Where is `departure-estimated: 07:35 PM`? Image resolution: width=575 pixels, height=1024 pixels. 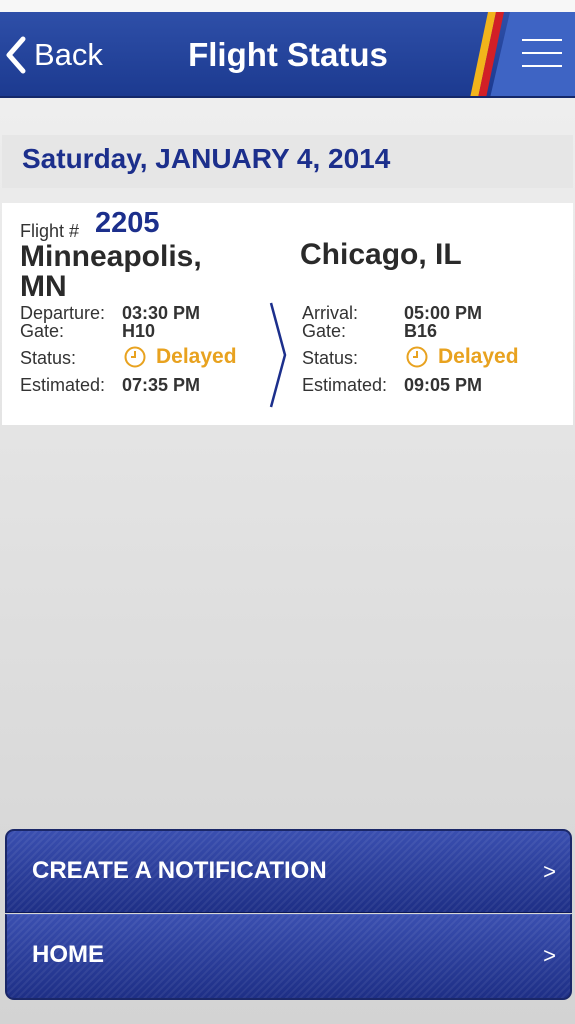 departure-estimated: 07:35 PM is located at coordinates (161, 385).